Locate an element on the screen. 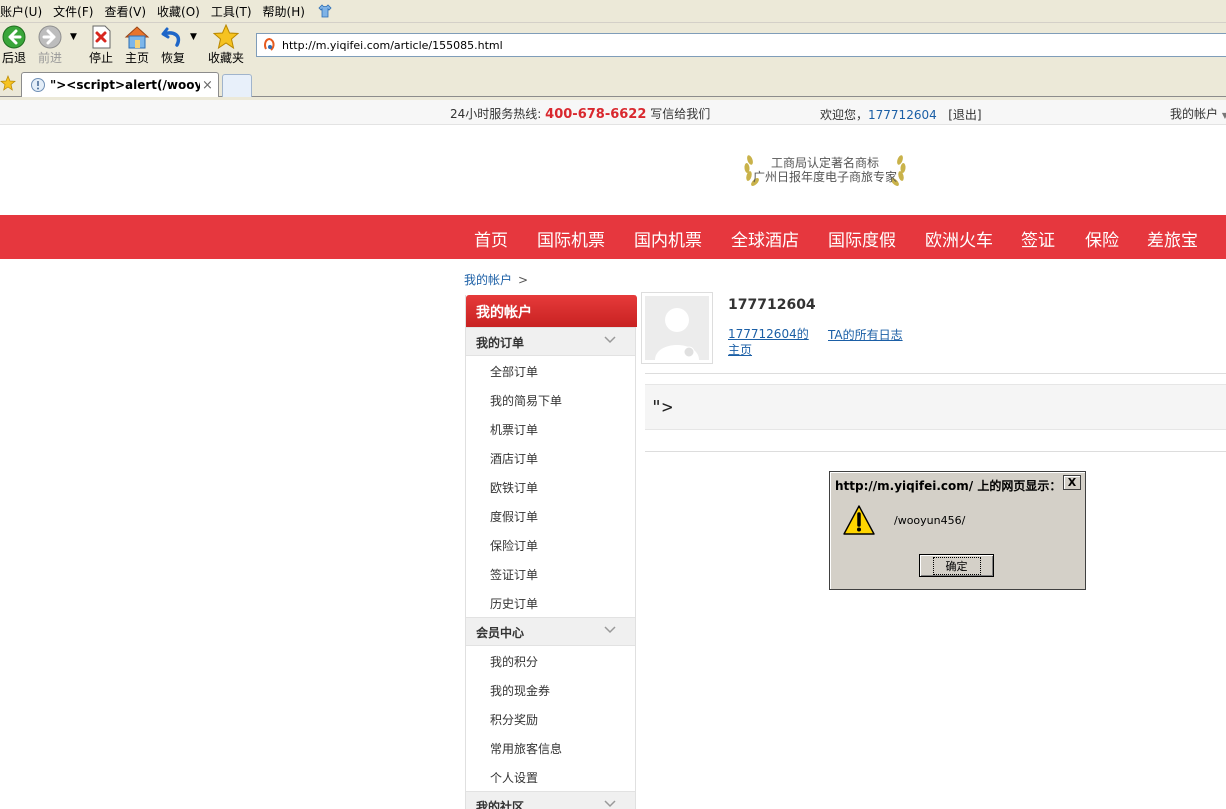 This screenshot has width=1226, height=809. welcome-area: 欢迎您，177712604 [退出] is located at coordinates (901, 114).